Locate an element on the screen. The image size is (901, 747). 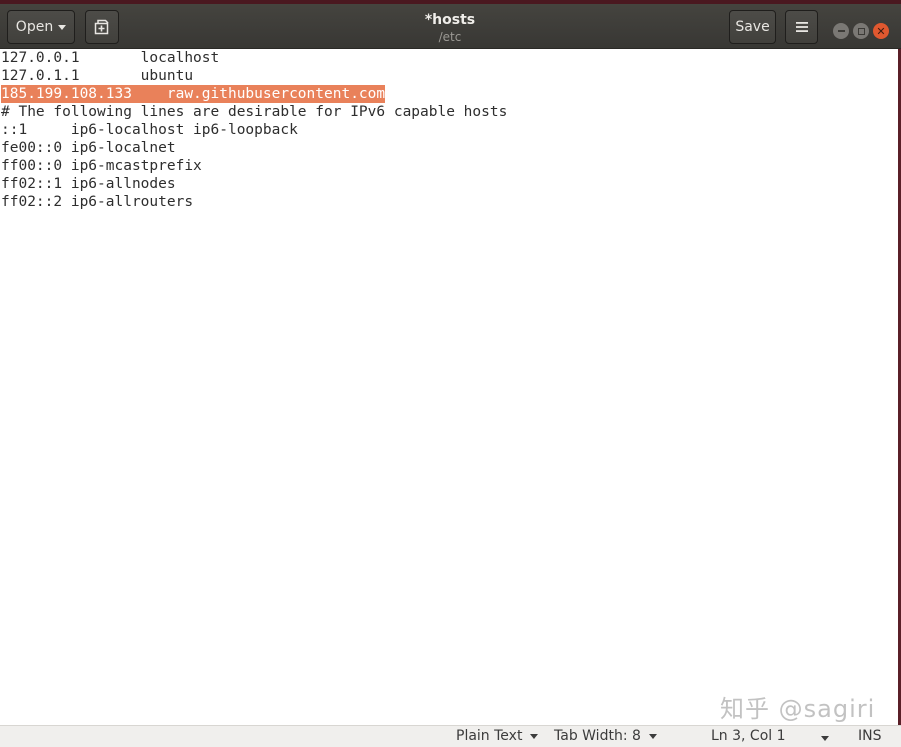
language-selector: Plain Text is located at coordinates (497, 736).